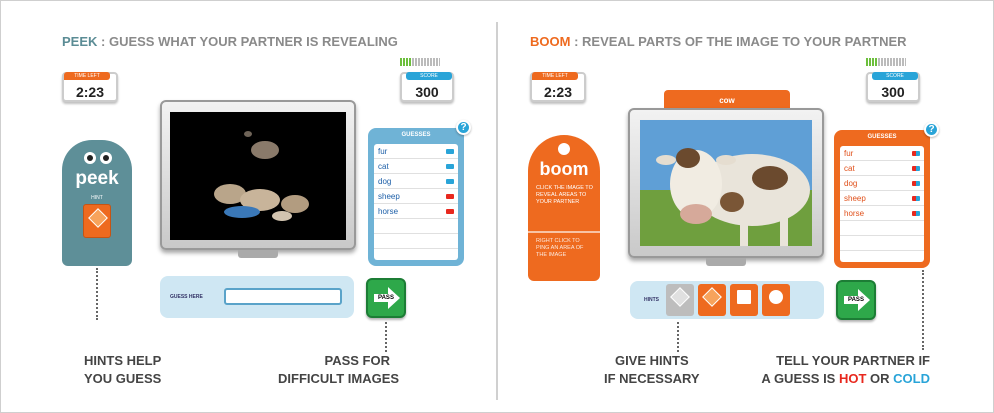 The image size is (994, 413). I want to click on hint-tile-shape, so click(680, 300).